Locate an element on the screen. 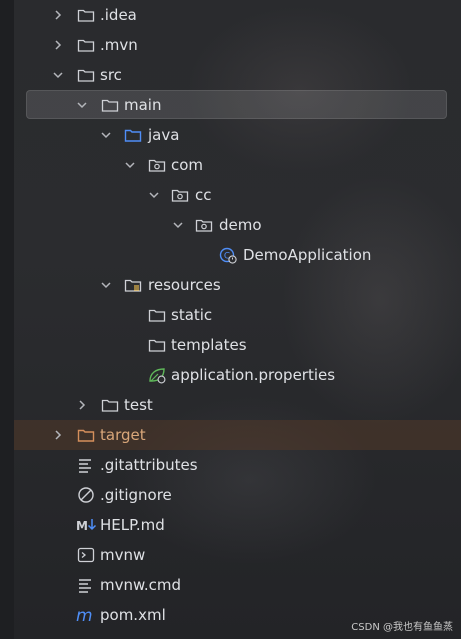 Image resolution: width=461 pixels, height=639 pixels. tree-item-label: .idea is located at coordinates (118, 15).